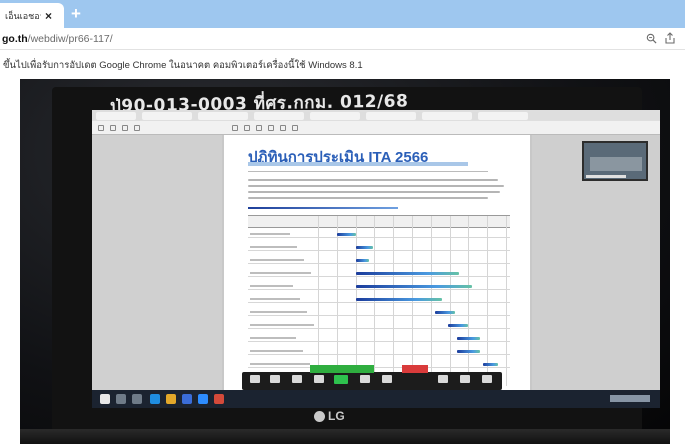  What do you see at coordinates (443, 379) in the screenshot?
I see `zoom-reactions-icon` at bounding box center [443, 379].